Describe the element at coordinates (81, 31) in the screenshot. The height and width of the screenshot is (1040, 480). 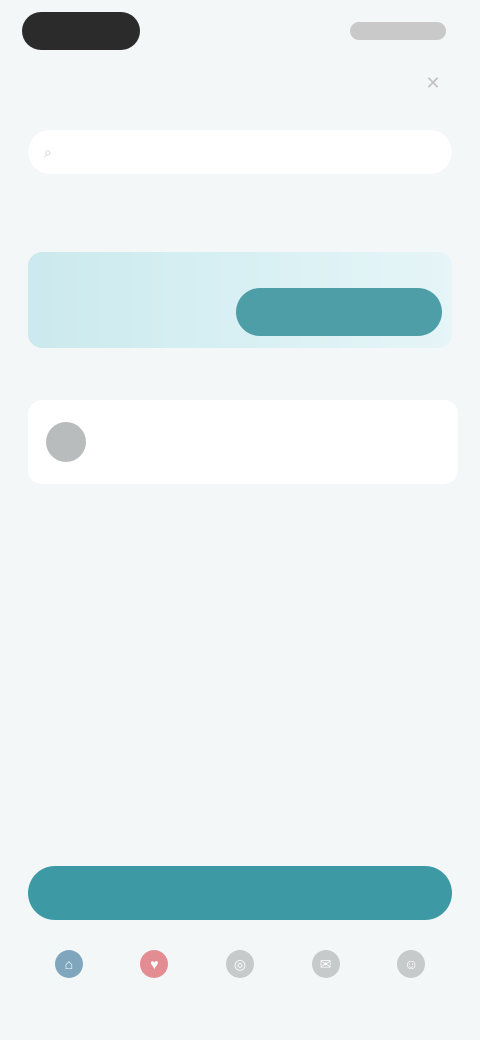
I see `status-time-pill` at that location.